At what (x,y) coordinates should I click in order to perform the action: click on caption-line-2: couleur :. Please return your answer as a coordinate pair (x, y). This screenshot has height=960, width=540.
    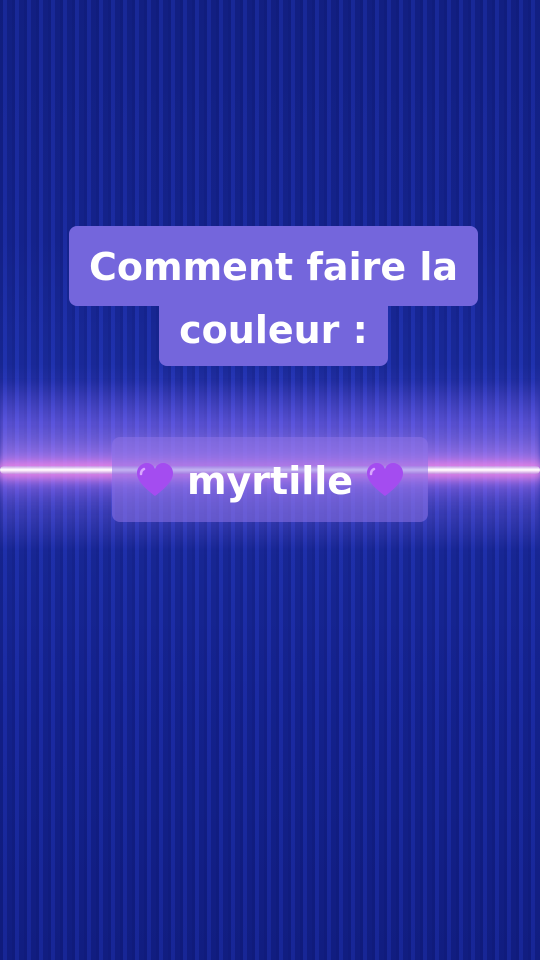
    Looking at the image, I should click on (273, 330).